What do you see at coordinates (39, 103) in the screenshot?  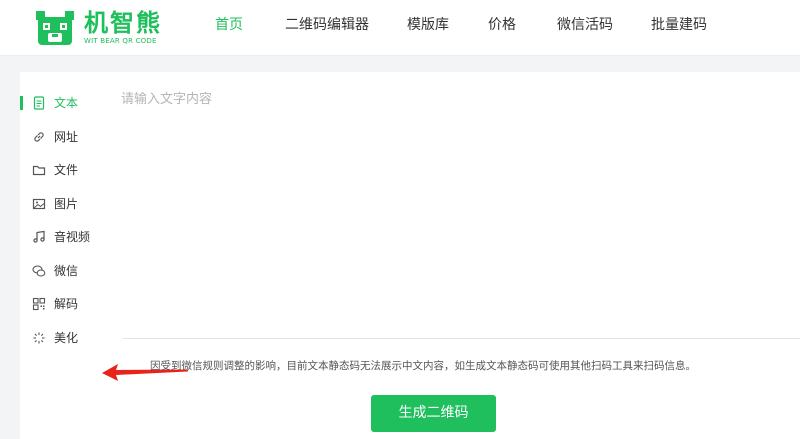 I see `document-icon` at bounding box center [39, 103].